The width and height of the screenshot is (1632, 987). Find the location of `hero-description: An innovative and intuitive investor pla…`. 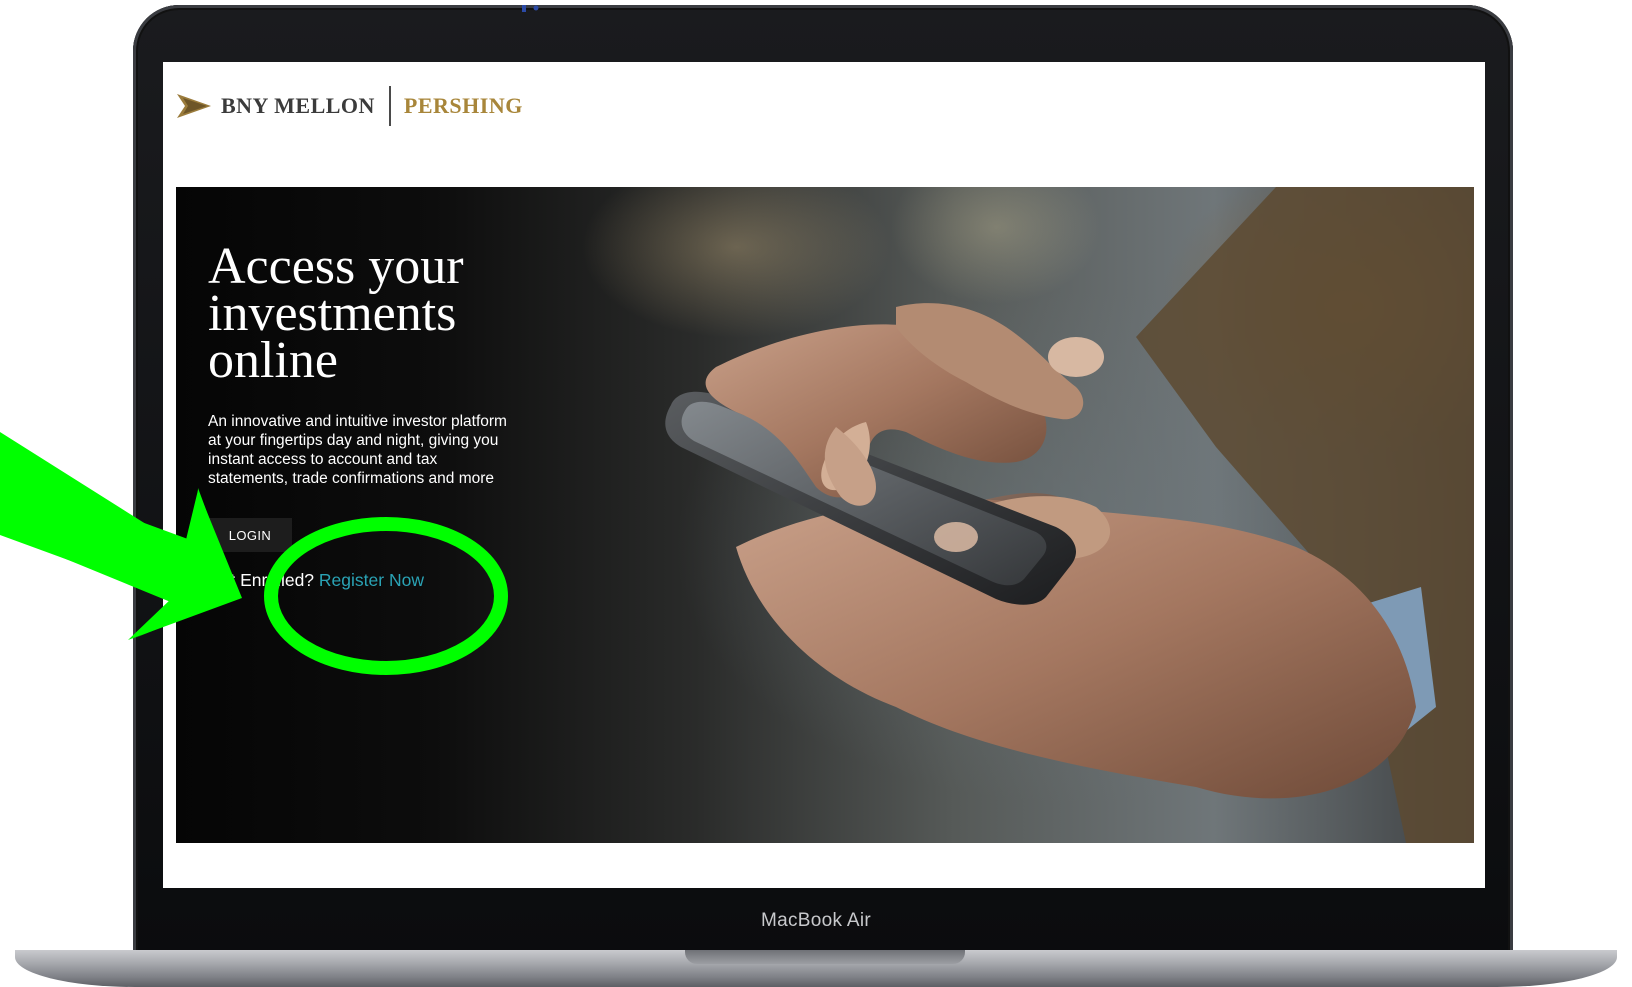

hero-description: An innovative and intuitive investor pla… is located at coordinates (357, 450).